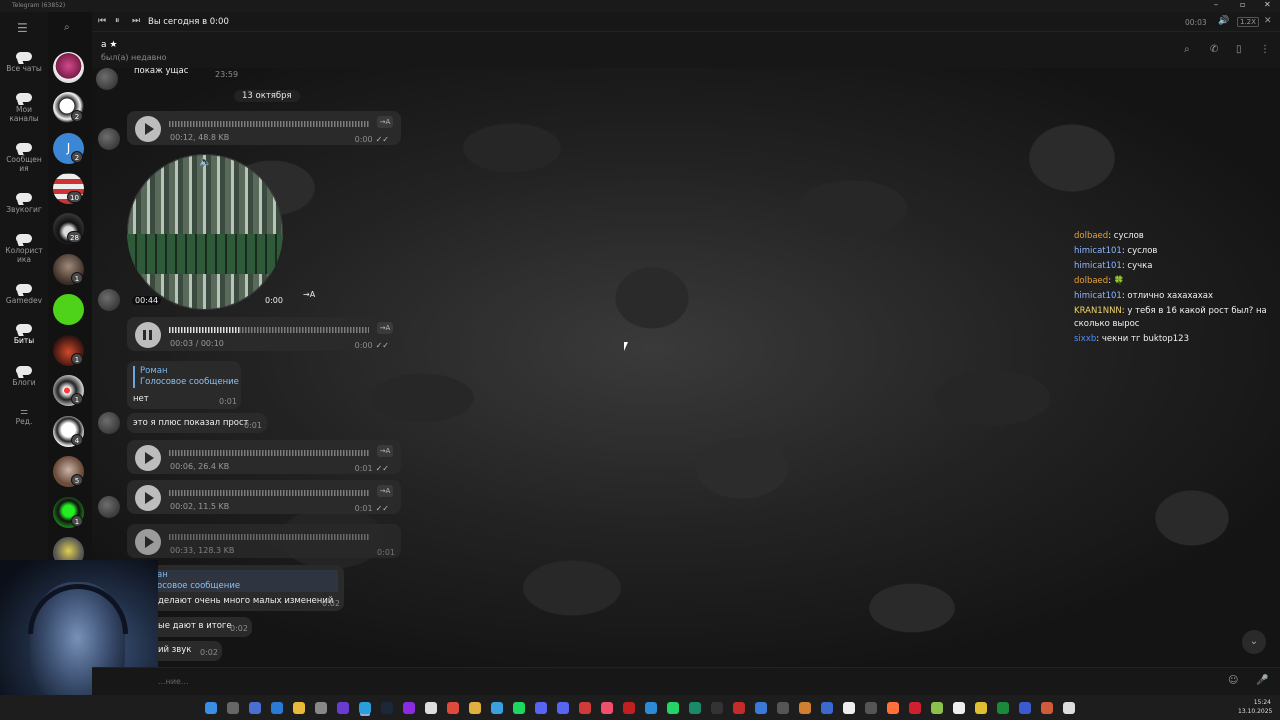 The width and height of the screenshot is (1280, 720). What do you see at coordinates (686, 681) in the screenshot?
I see `message-composer: ...ние... ☺ 🎤` at bounding box center [686, 681].